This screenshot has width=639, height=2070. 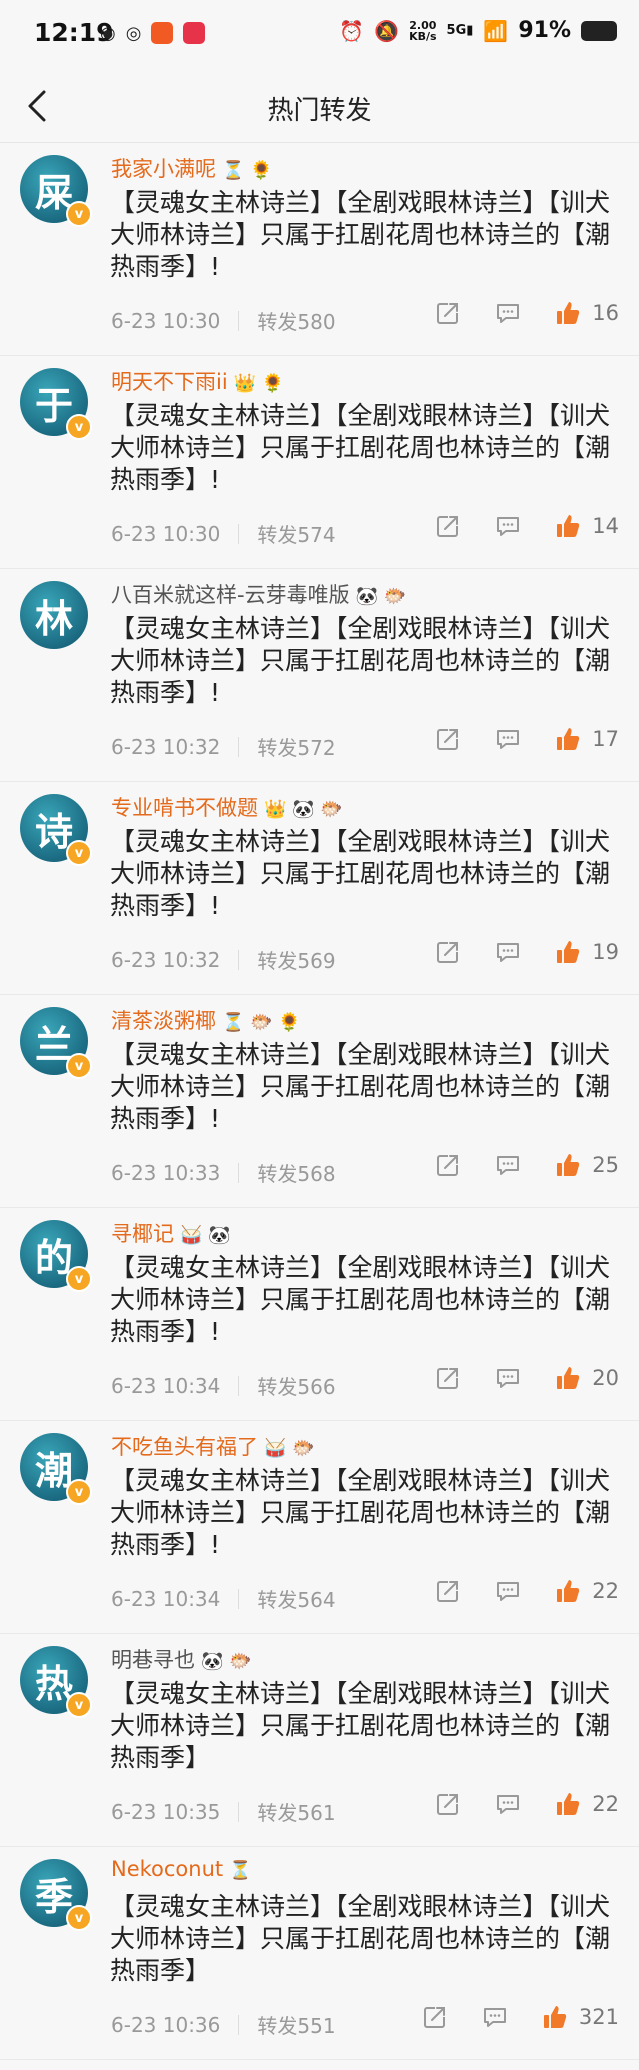 What do you see at coordinates (605, 313) in the screenshot?
I see `like-count: 16` at bounding box center [605, 313].